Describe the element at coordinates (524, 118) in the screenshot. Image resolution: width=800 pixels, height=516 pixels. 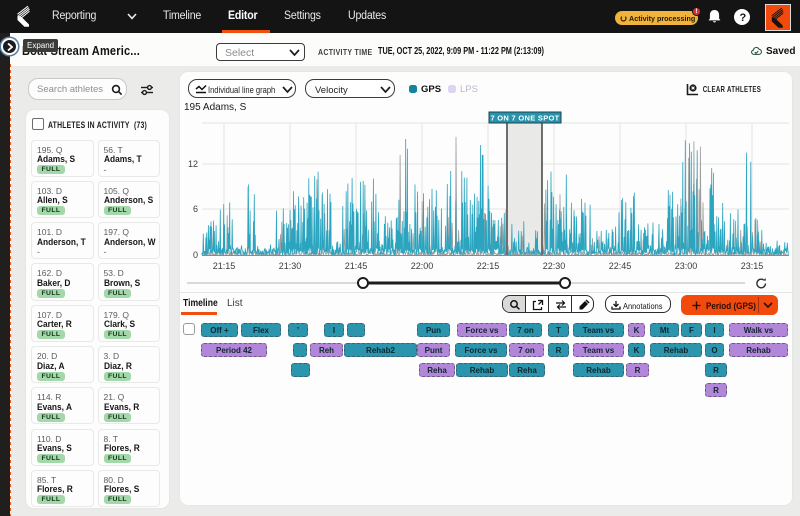
I see `svg-text: 7 ON 7 ONE SPOT` at that location.